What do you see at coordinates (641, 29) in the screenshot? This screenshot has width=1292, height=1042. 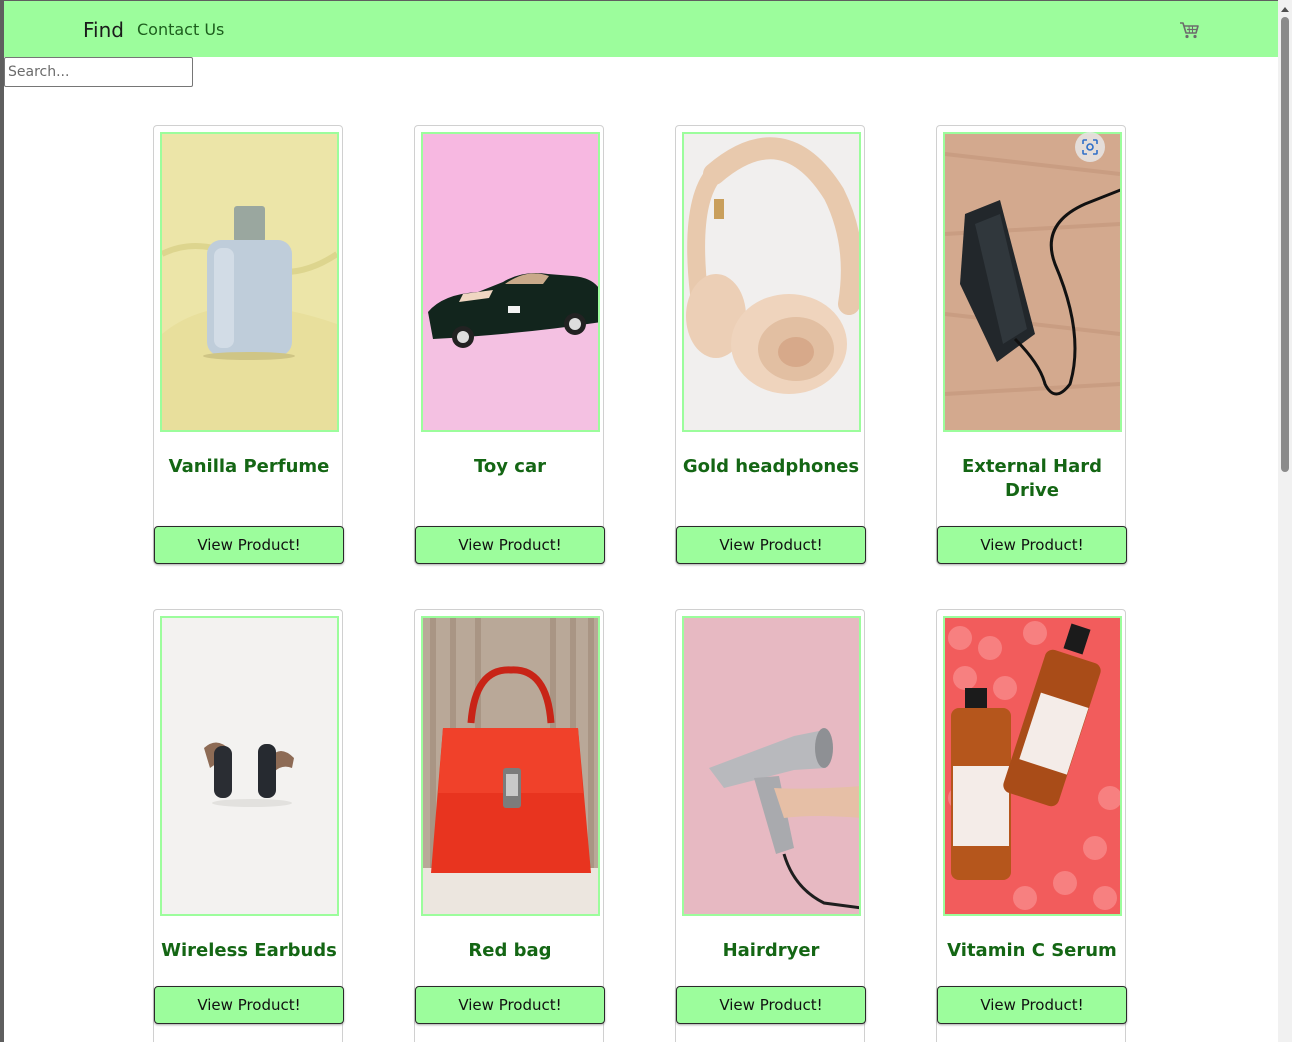 I see `navbar: Find Contact Us` at bounding box center [641, 29].